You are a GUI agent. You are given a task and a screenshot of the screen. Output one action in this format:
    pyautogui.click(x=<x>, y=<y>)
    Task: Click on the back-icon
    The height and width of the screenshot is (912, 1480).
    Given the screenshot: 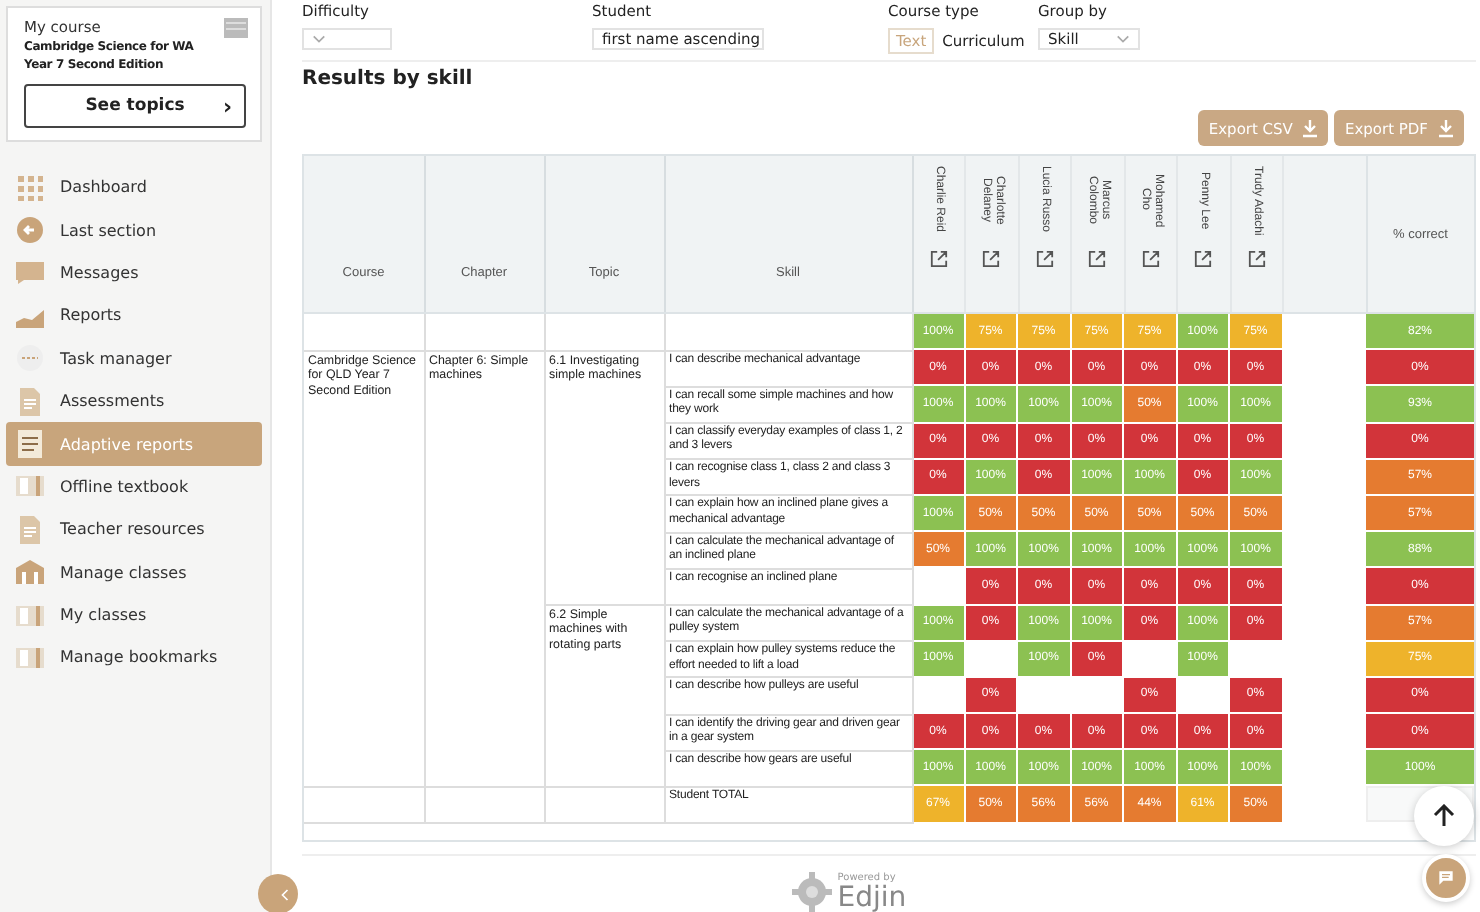 What is the action you would take?
    pyautogui.click(x=30, y=230)
    